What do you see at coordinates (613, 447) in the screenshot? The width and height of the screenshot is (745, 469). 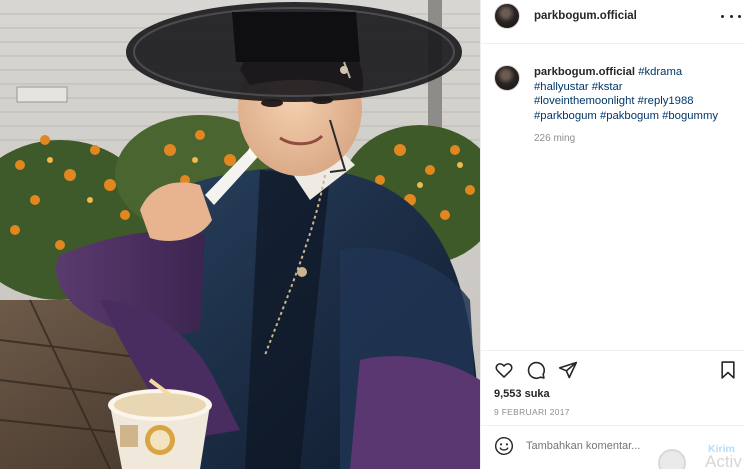 I see `comment-bar: Kirim Activ` at bounding box center [613, 447].